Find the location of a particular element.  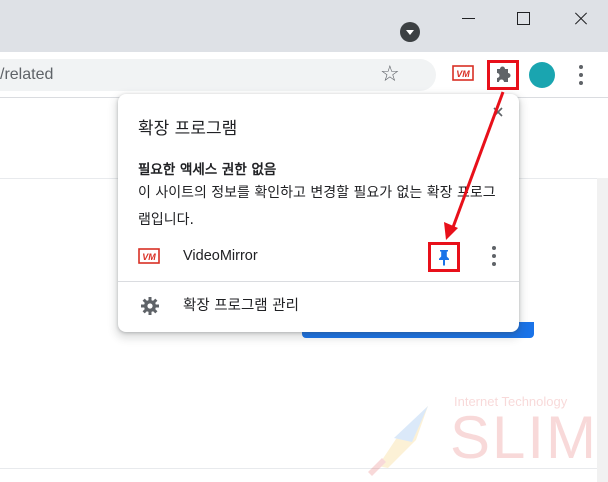

popup-close-icon is located at coordinates (498, 112).